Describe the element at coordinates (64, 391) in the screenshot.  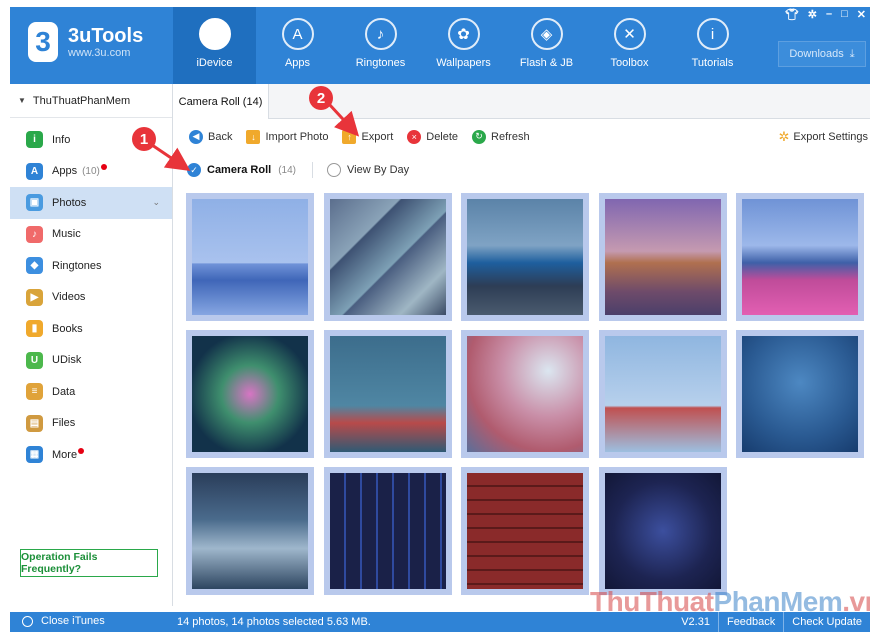
I see `sidebar-item-label: Data` at that location.